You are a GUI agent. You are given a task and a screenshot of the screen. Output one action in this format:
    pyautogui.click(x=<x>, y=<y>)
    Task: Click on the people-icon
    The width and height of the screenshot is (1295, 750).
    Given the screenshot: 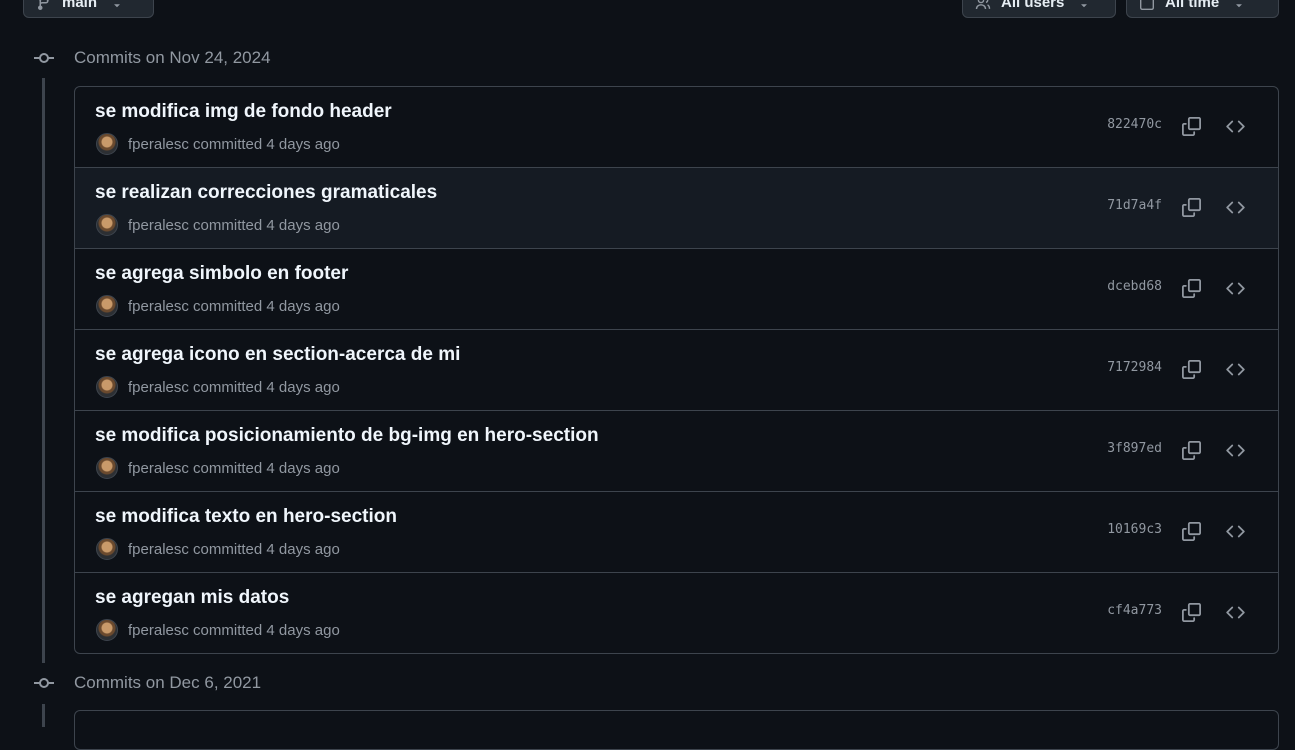 What is the action you would take?
    pyautogui.click(x=983, y=5)
    